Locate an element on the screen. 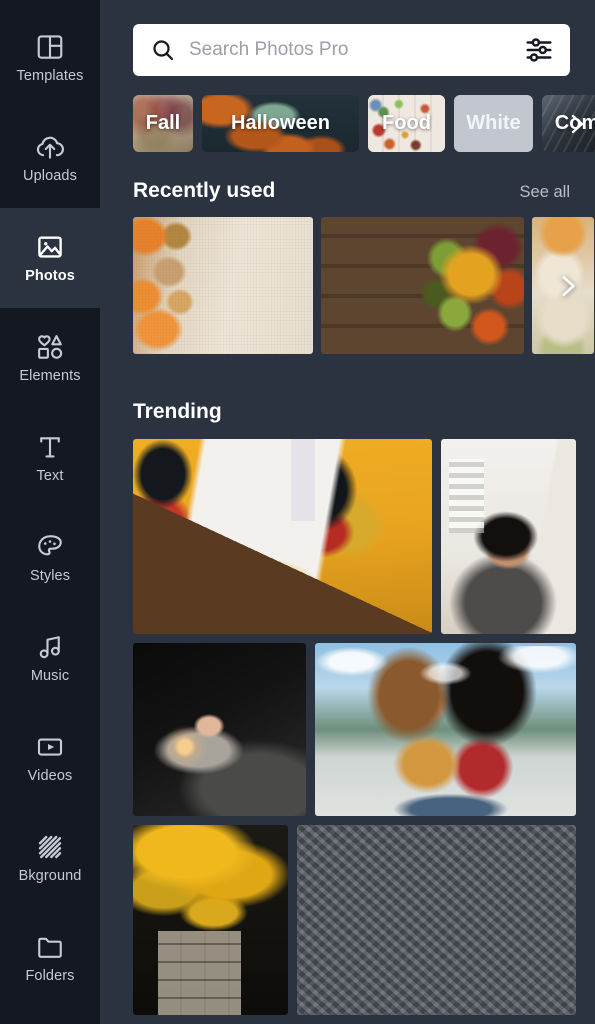  search-icon is located at coordinates (163, 50).